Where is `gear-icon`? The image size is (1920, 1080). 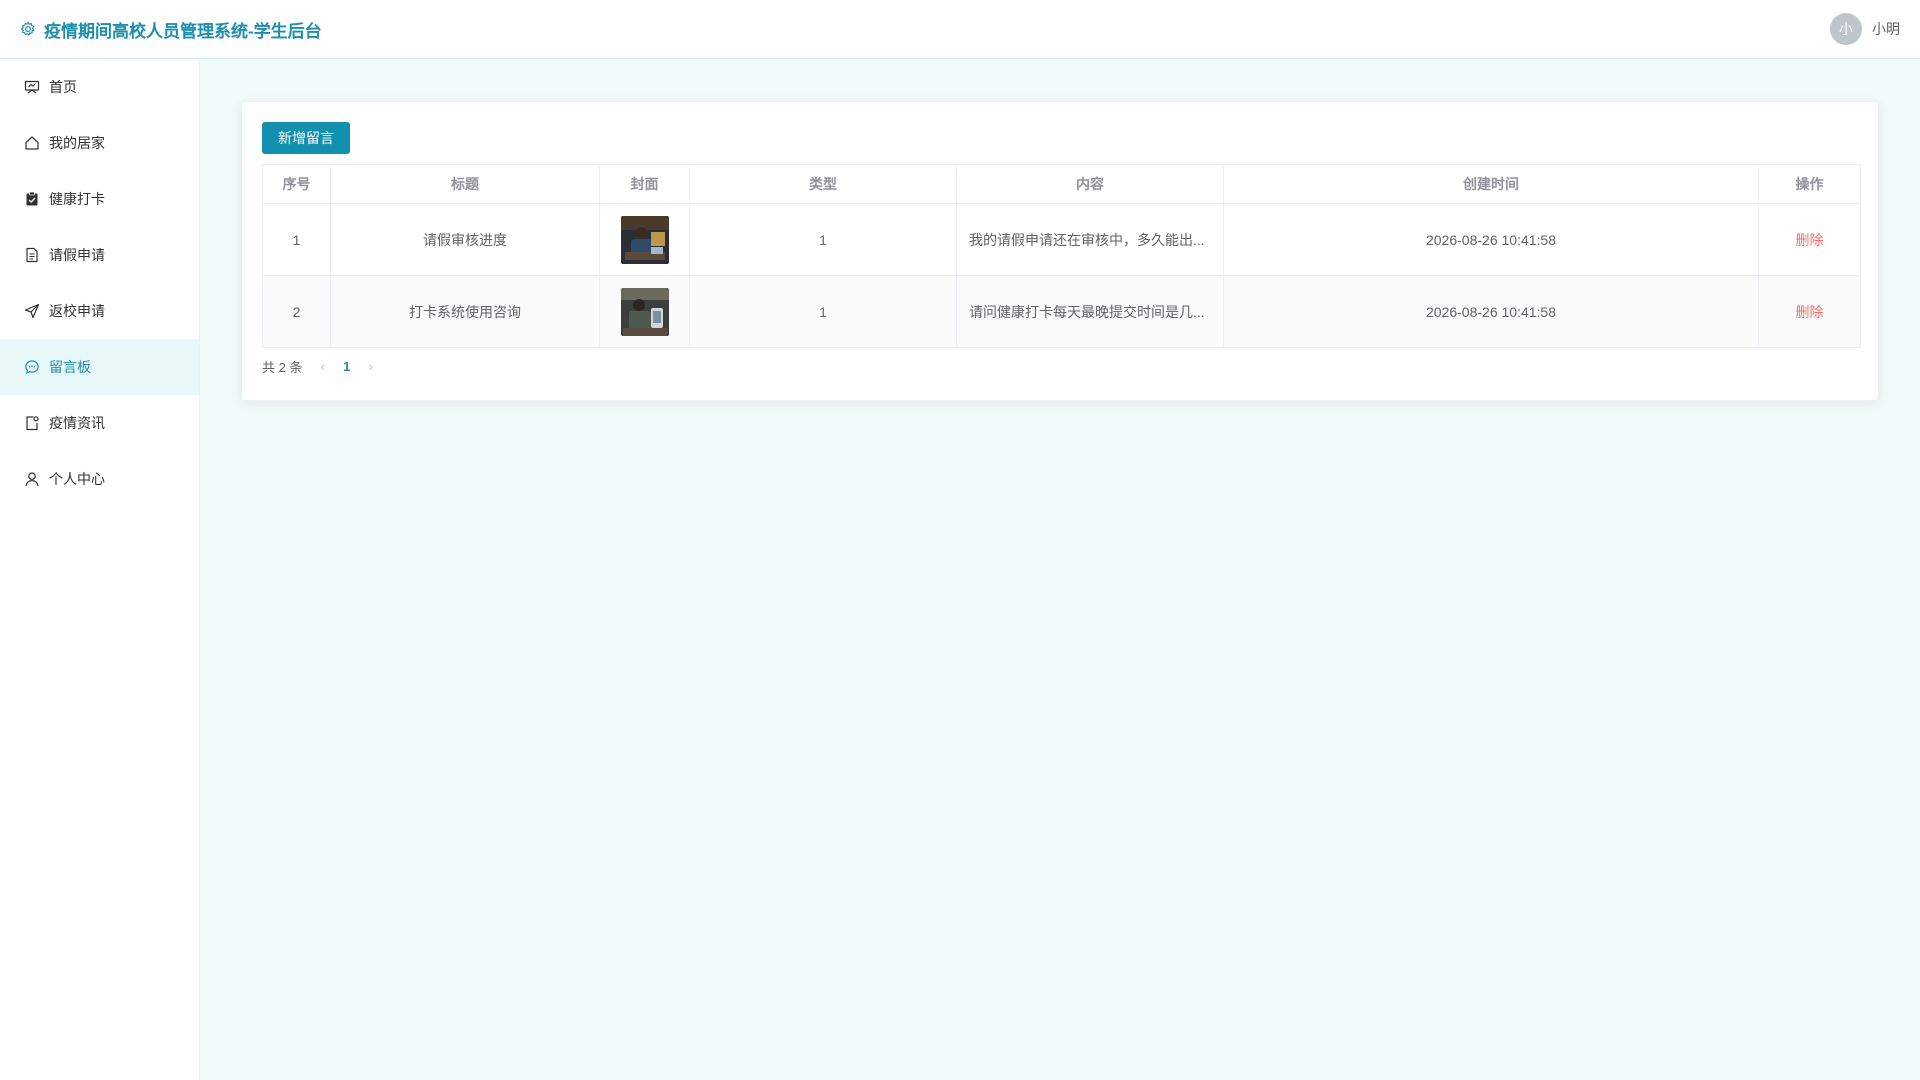 gear-icon is located at coordinates (28, 29).